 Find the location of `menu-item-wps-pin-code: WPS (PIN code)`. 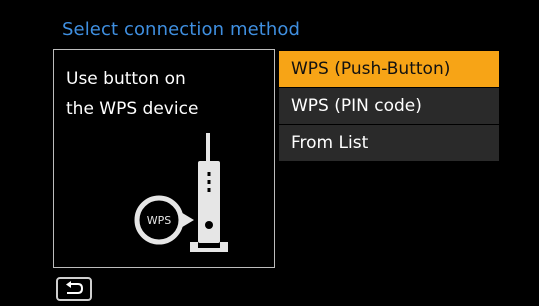

menu-item-wps-pin-code: WPS (PIN code) is located at coordinates (389, 106).